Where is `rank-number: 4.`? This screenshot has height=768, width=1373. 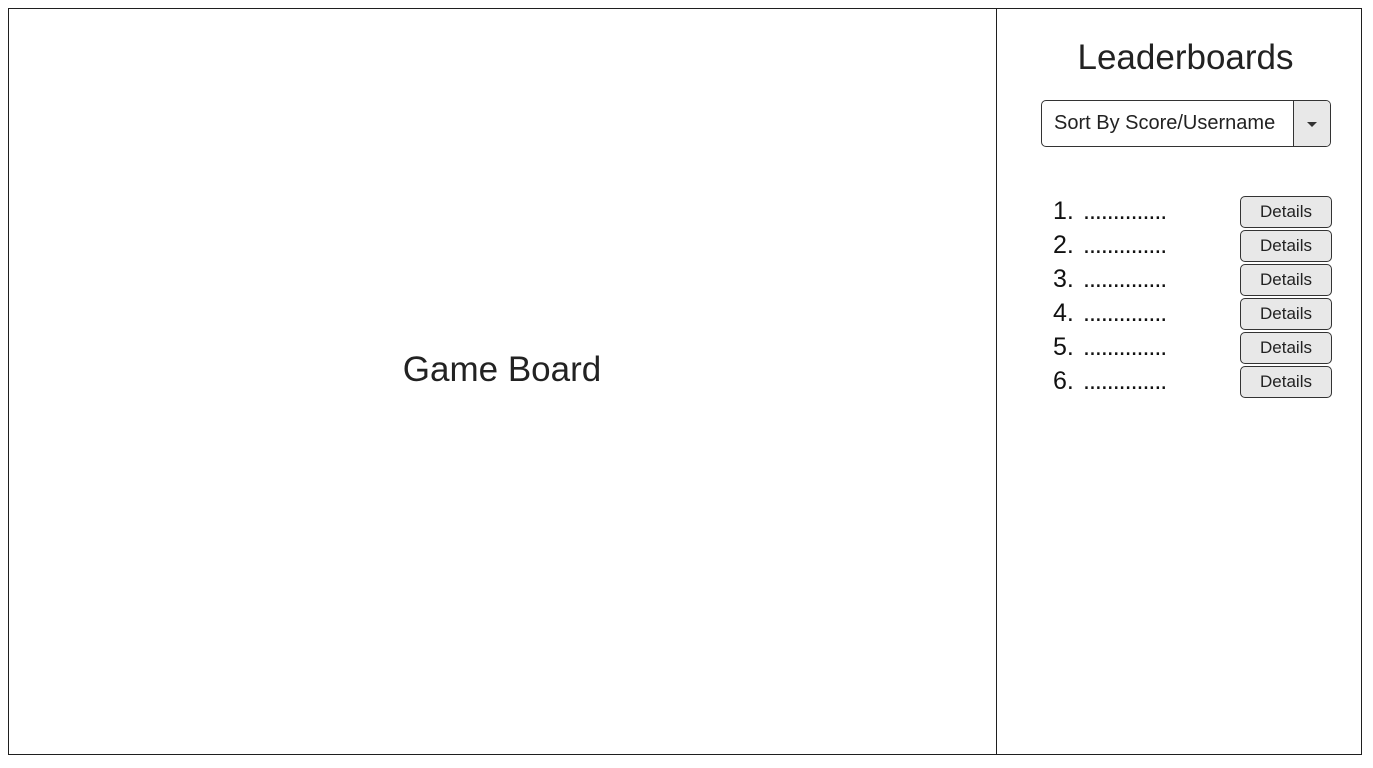 rank-number: 4. is located at coordinates (1063, 313).